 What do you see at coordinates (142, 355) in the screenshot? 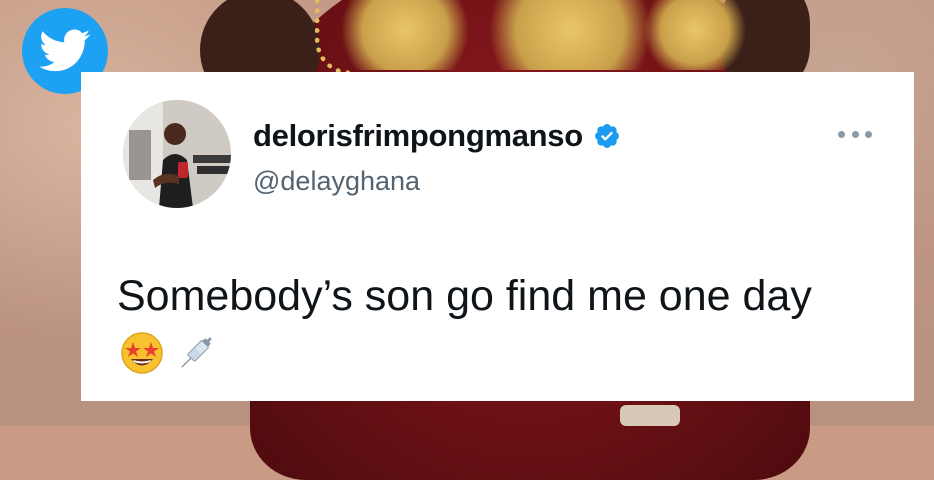
I see `star-struck-emoji-icon` at bounding box center [142, 355].